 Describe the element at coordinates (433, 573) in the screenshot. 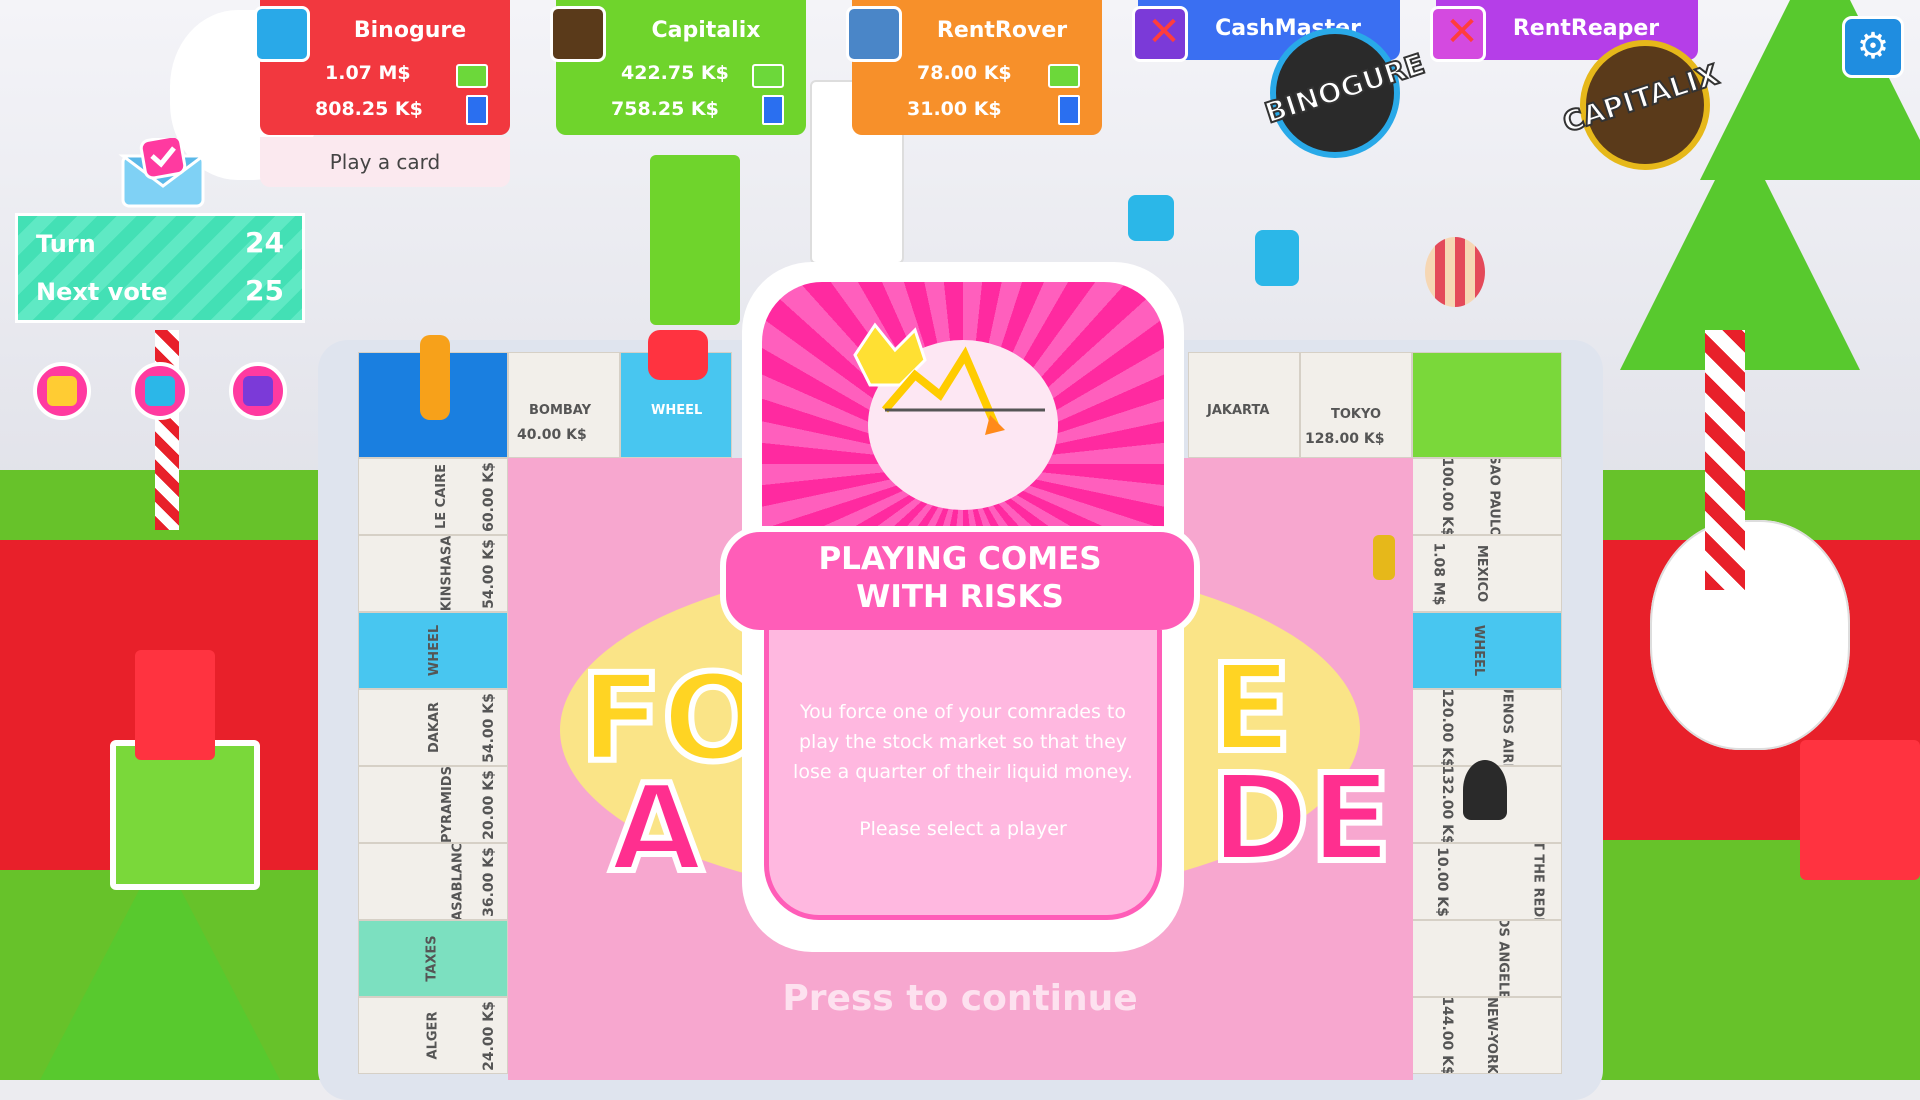

I see `board-tile-left: KINSHASA 54.00 K$` at that location.